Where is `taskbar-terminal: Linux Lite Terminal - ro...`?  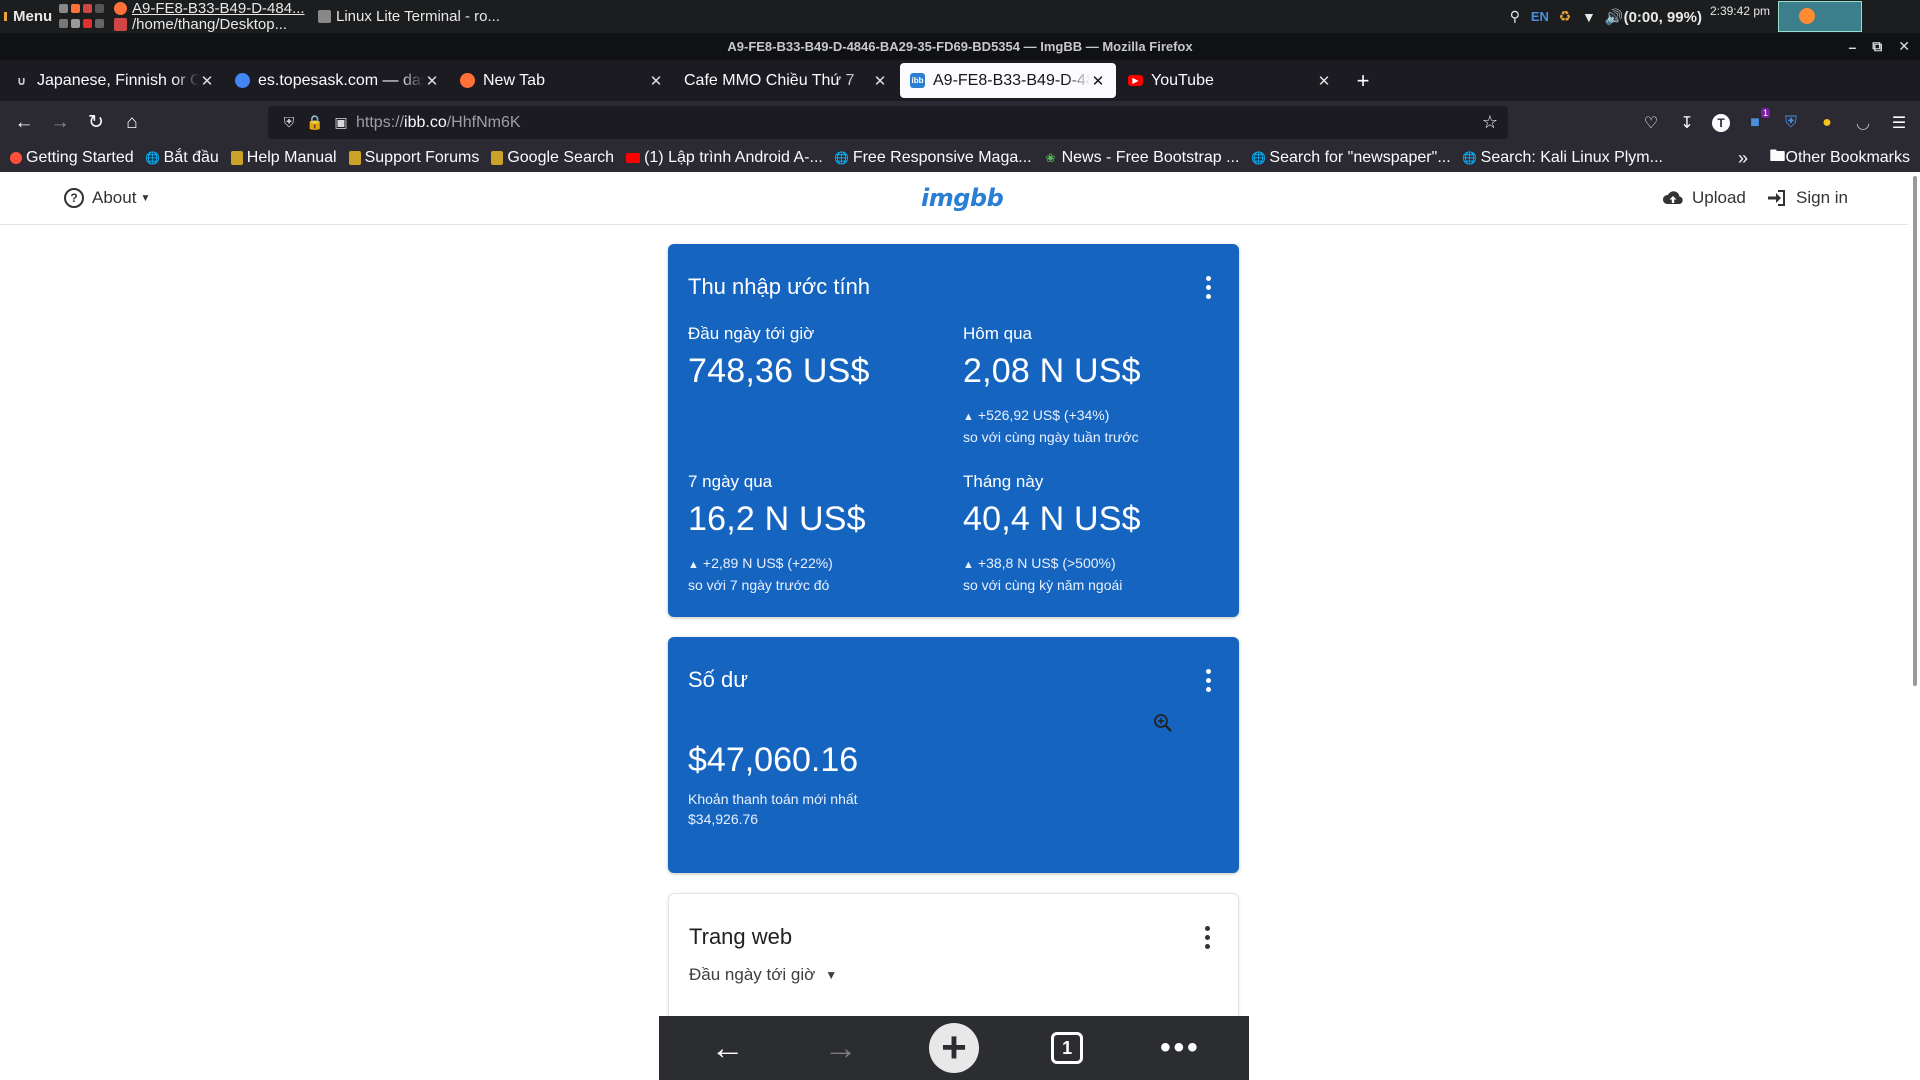
taskbar-terminal: Linux Lite Terminal - ro... is located at coordinates (409, 16).